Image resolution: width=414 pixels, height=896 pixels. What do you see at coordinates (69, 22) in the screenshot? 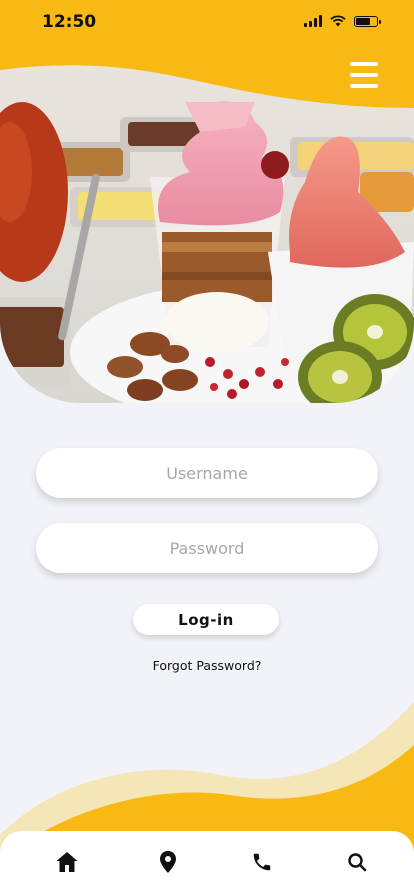
I see `status-time: 12:50` at bounding box center [69, 22].